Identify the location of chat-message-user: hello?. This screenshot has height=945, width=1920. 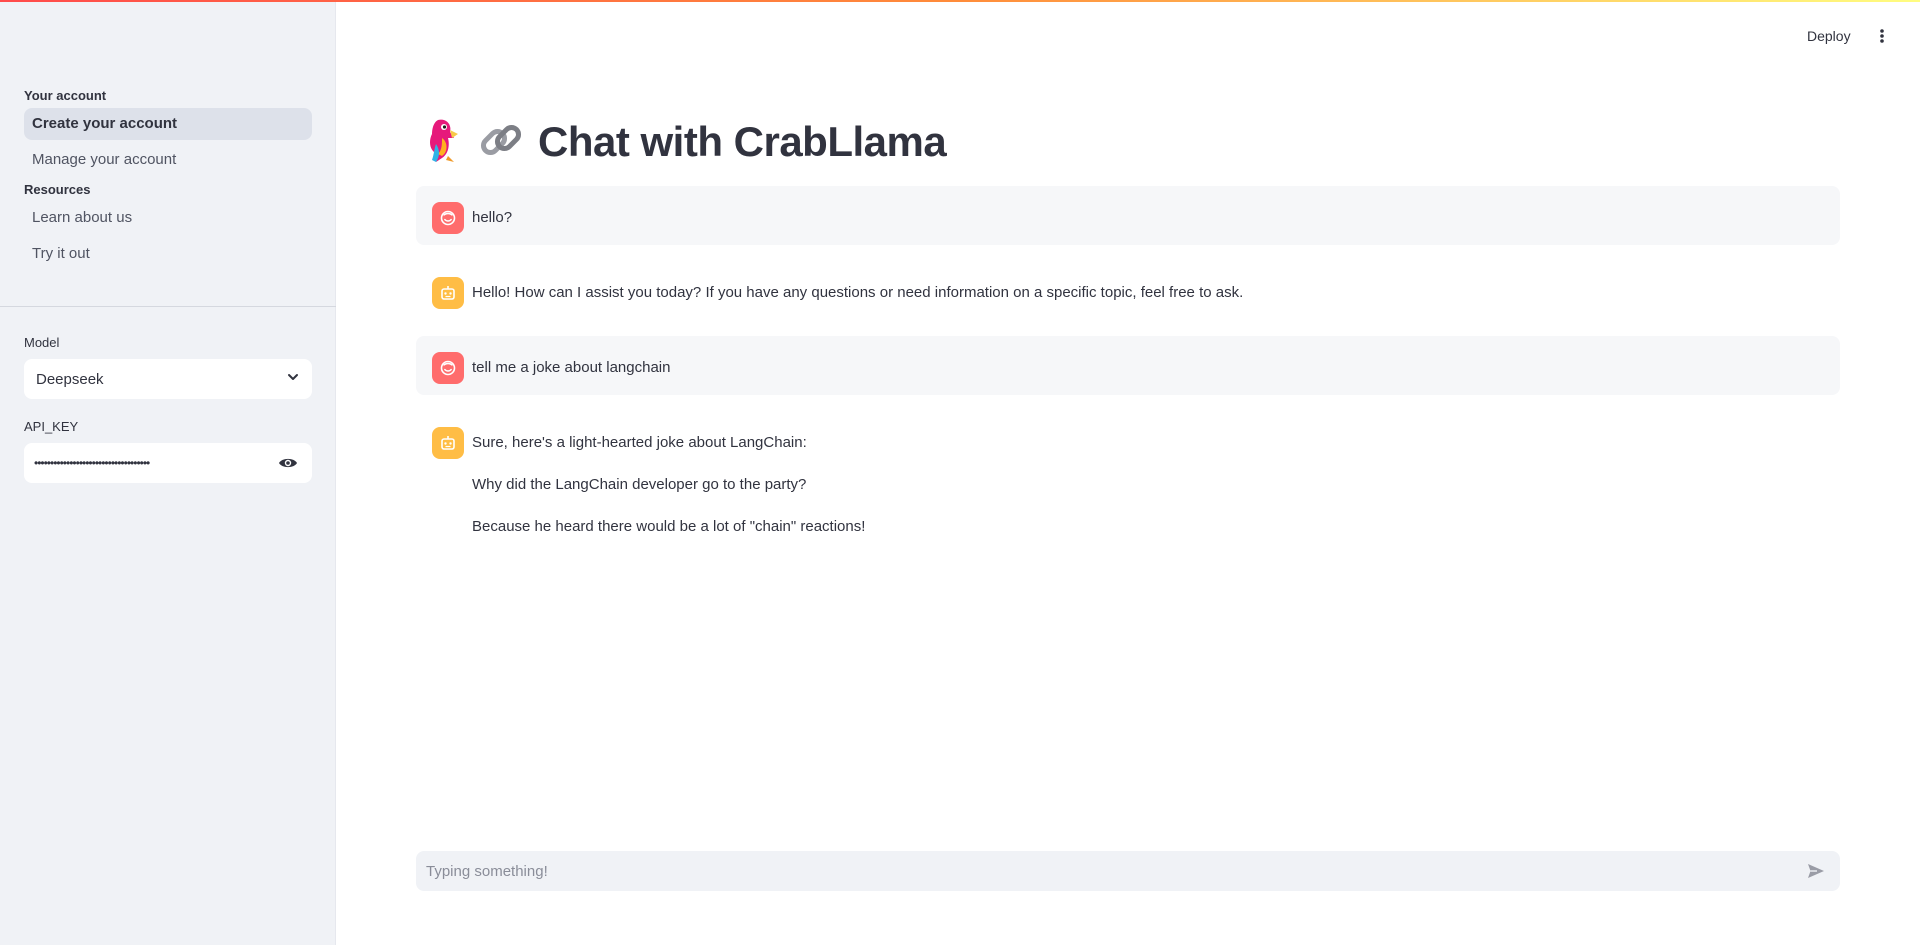
(1128, 215).